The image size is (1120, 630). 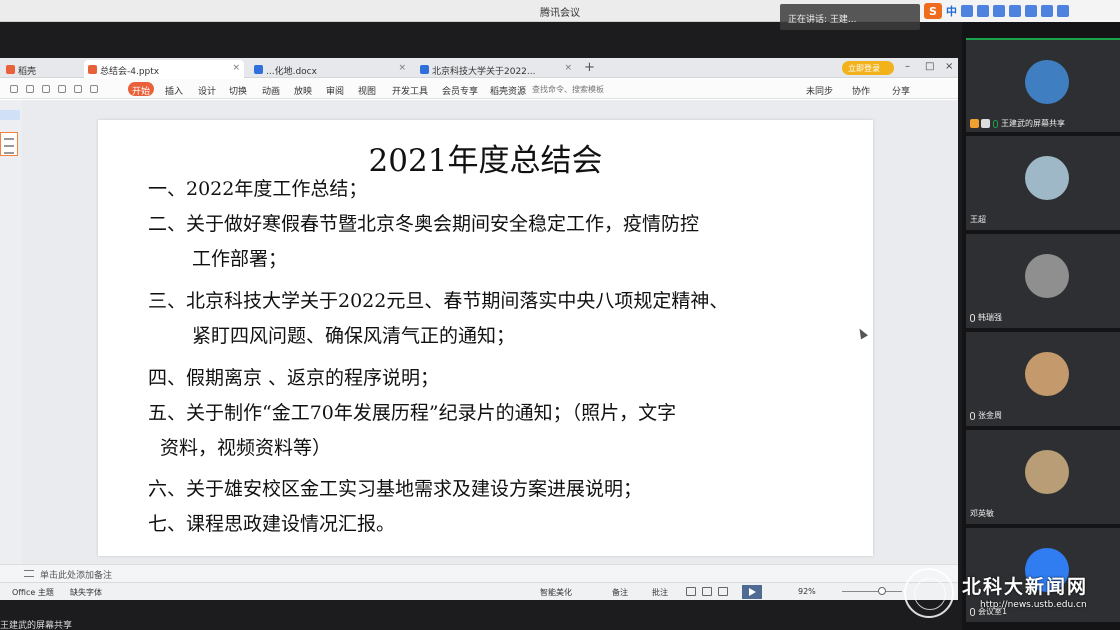 I want to click on participant-name: 王超, so click(x=978, y=219).